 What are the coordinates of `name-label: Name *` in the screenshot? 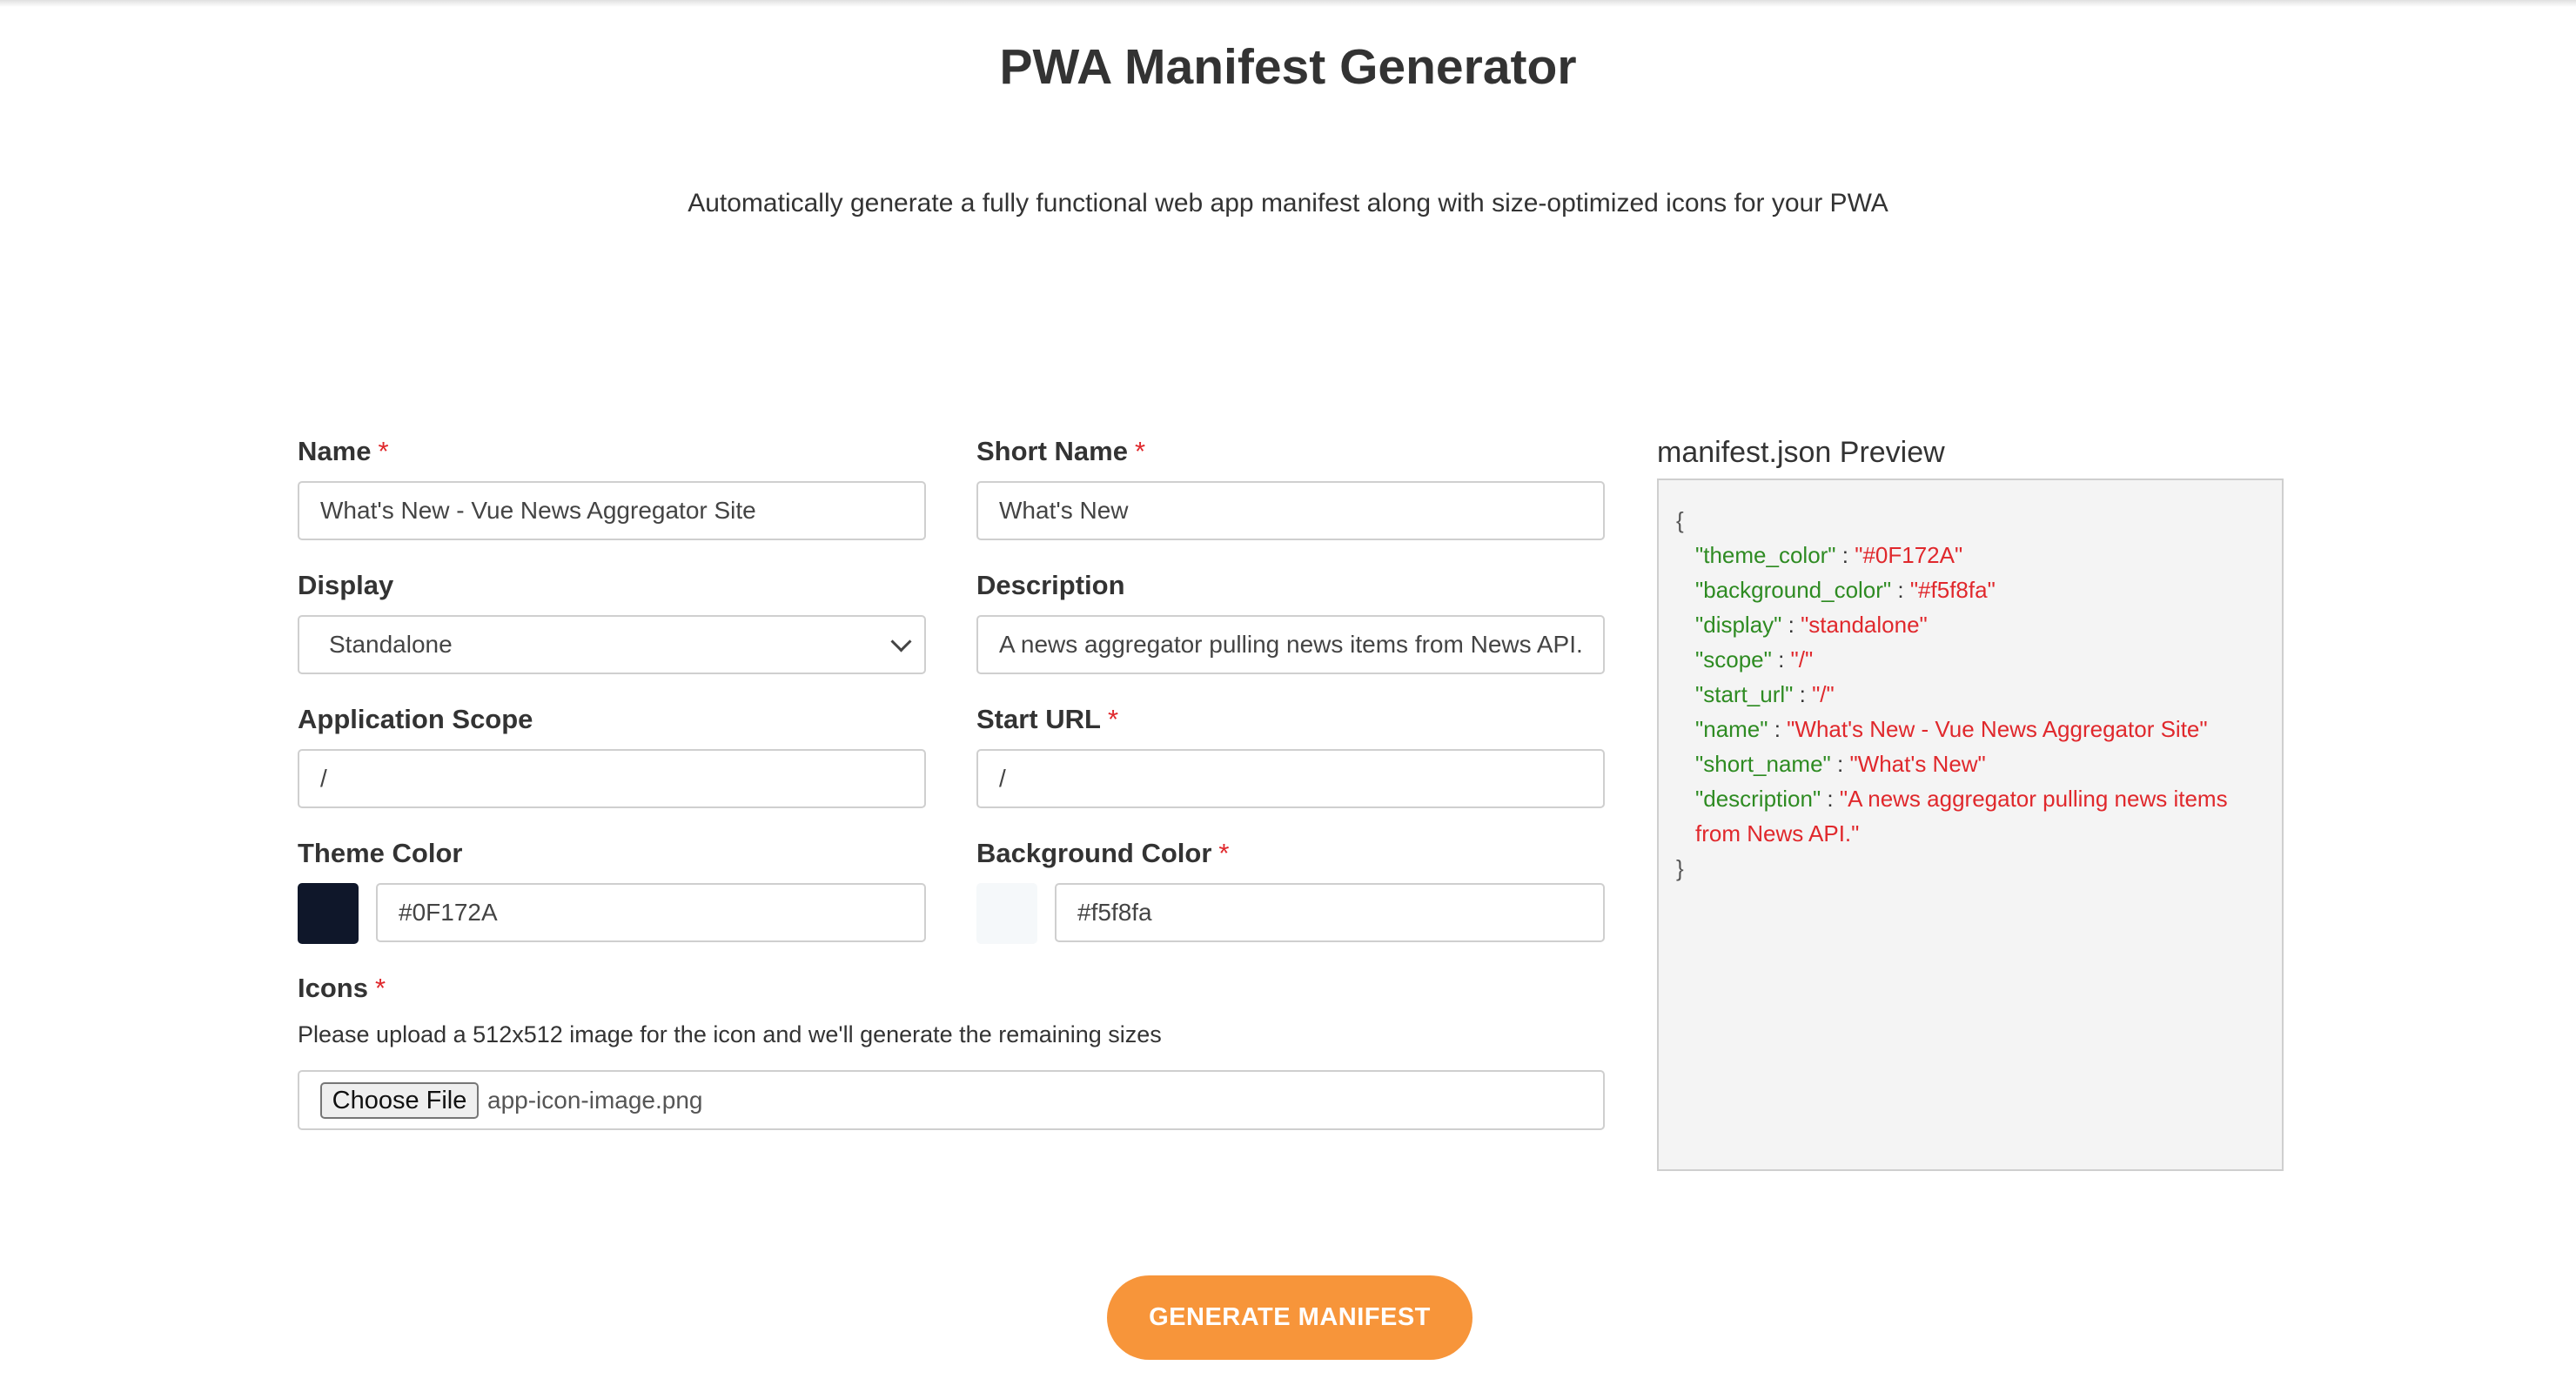 It's located at (343, 451).